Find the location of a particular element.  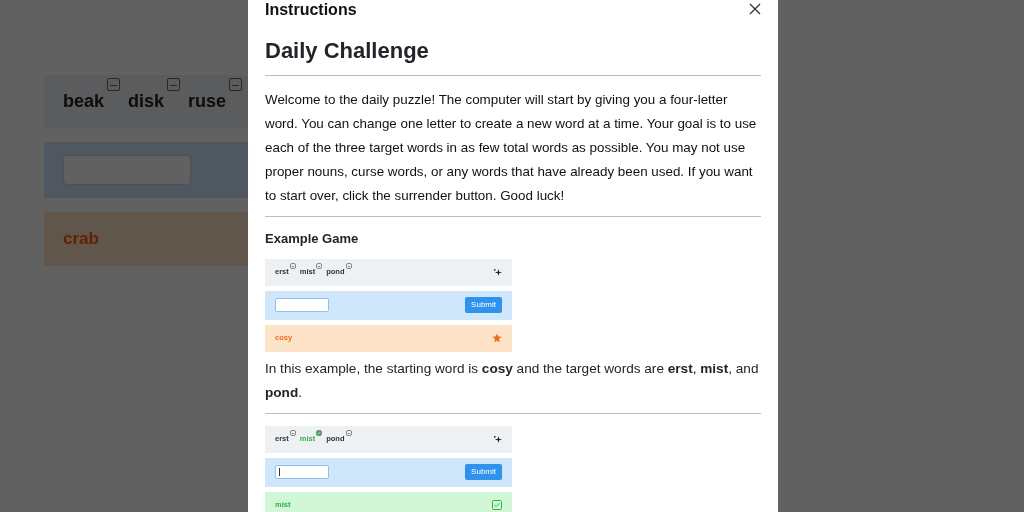

close-button is located at coordinates (756, 9).